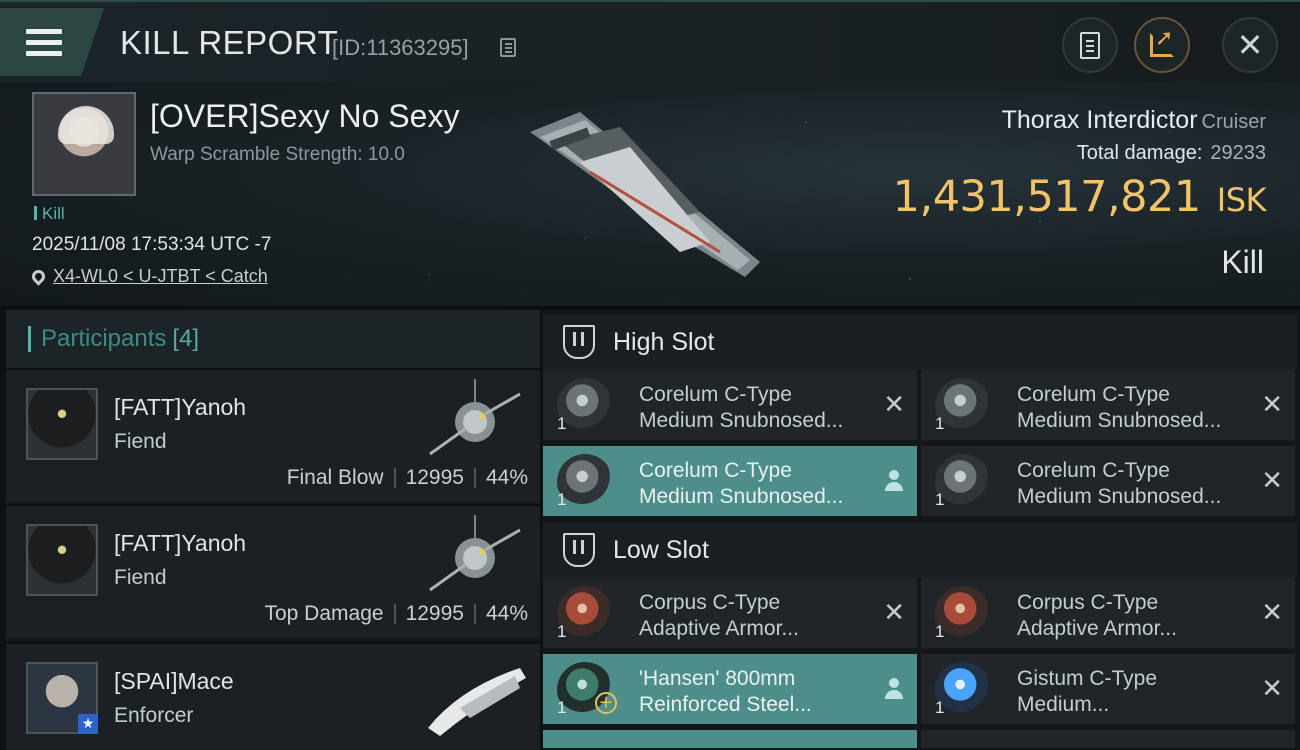 Image resolution: width=1300 pixels, height=750 pixels. Describe the element at coordinates (1238, 153) in the screenshot. I see `total-damage-value: 29233` at that location.